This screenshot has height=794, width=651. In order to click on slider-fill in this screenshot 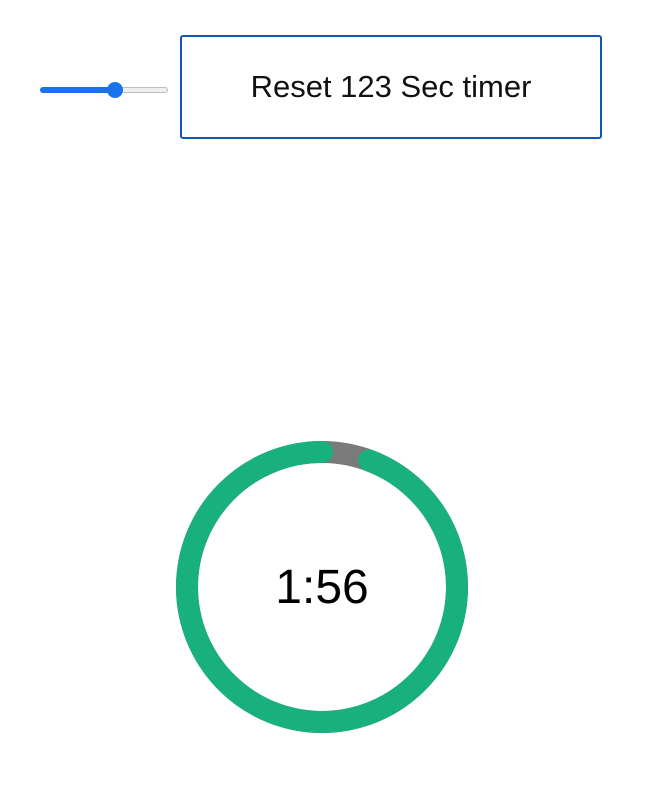, I will do `click(78, 90)`.